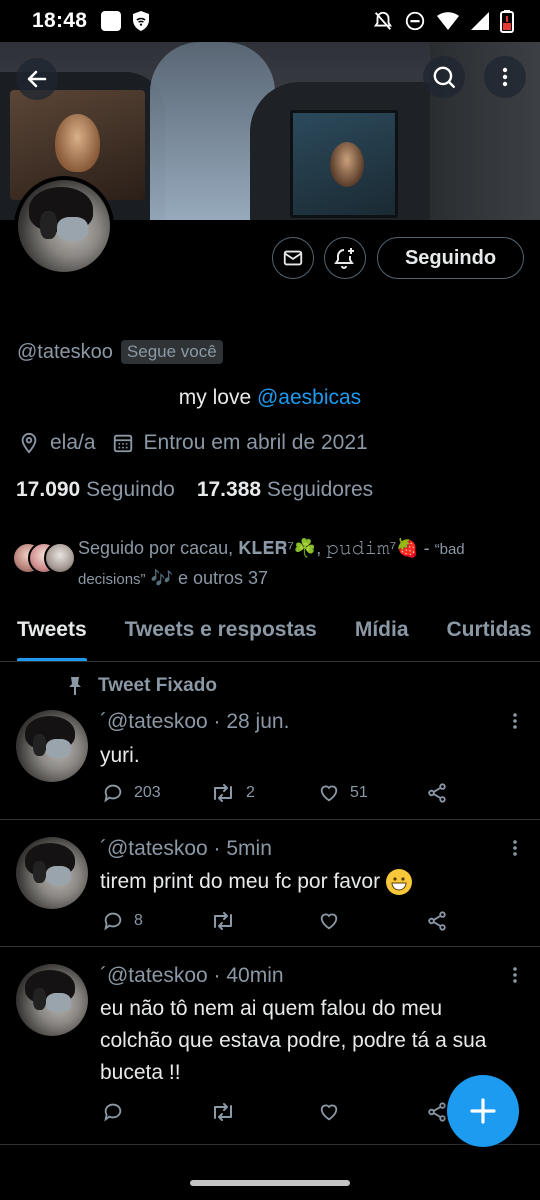  I want to click on search-icon, so click(444, 77).